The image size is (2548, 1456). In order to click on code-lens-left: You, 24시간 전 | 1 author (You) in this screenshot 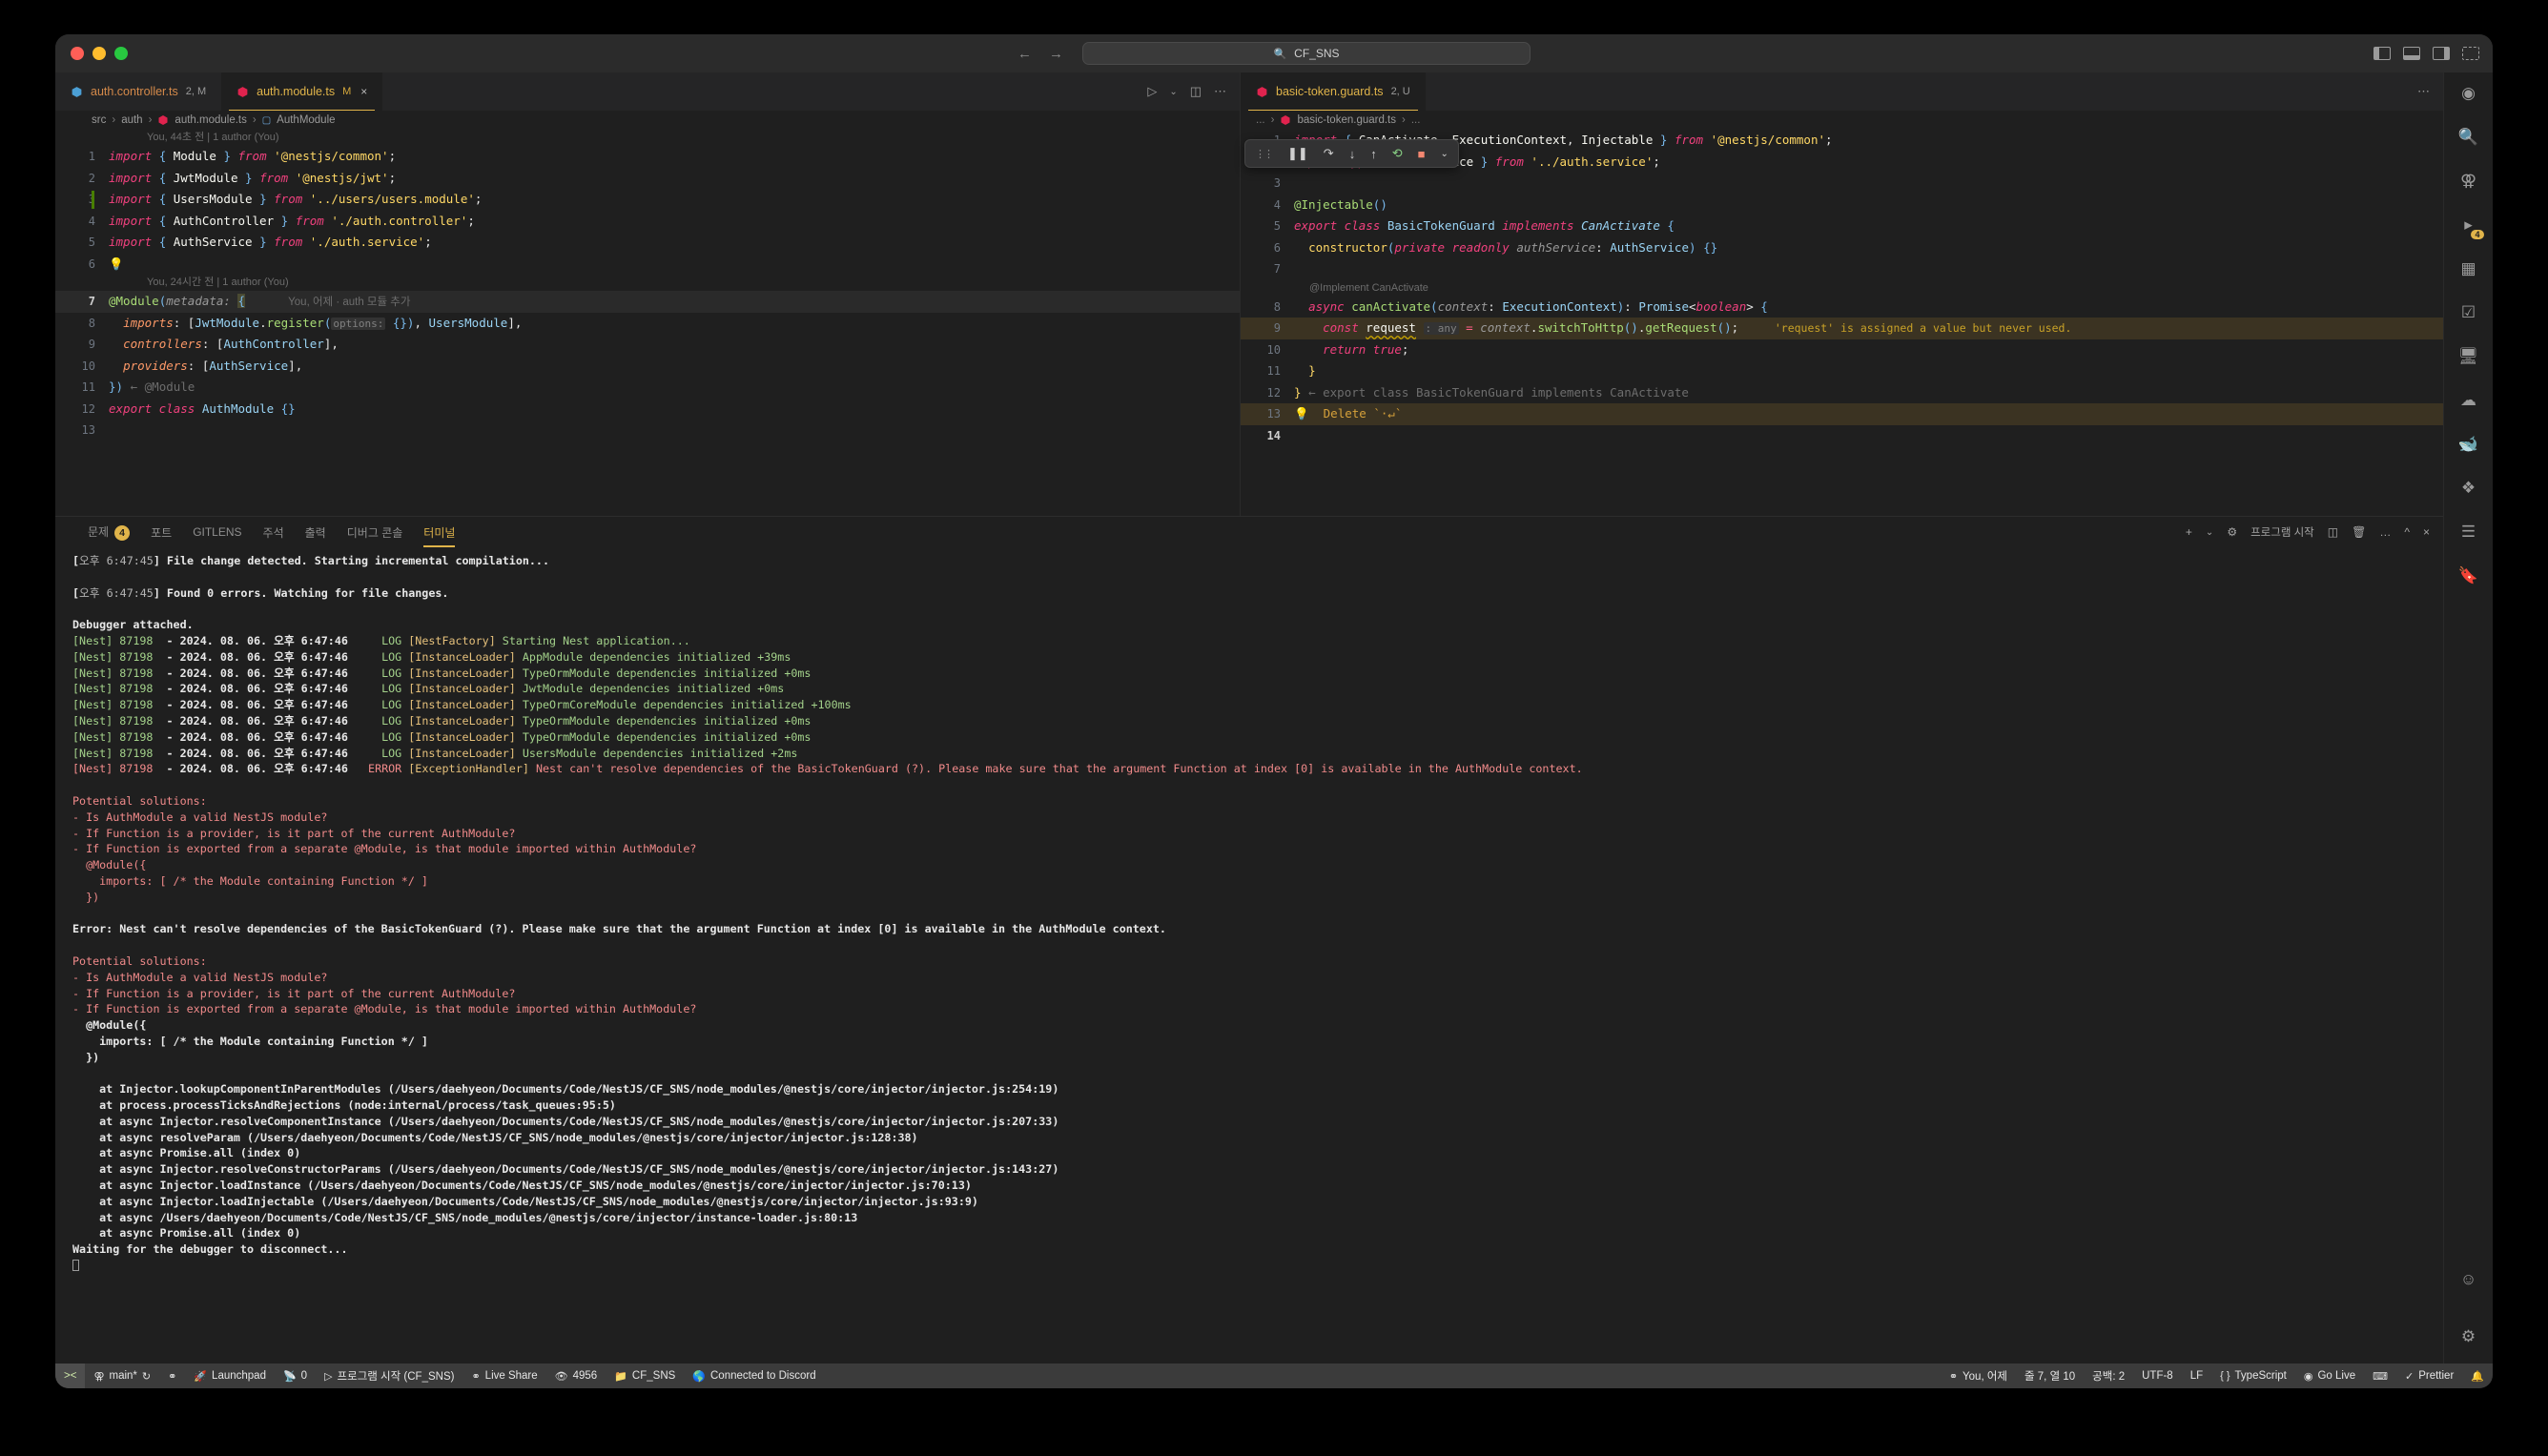, I will do `click(647, 283)`.